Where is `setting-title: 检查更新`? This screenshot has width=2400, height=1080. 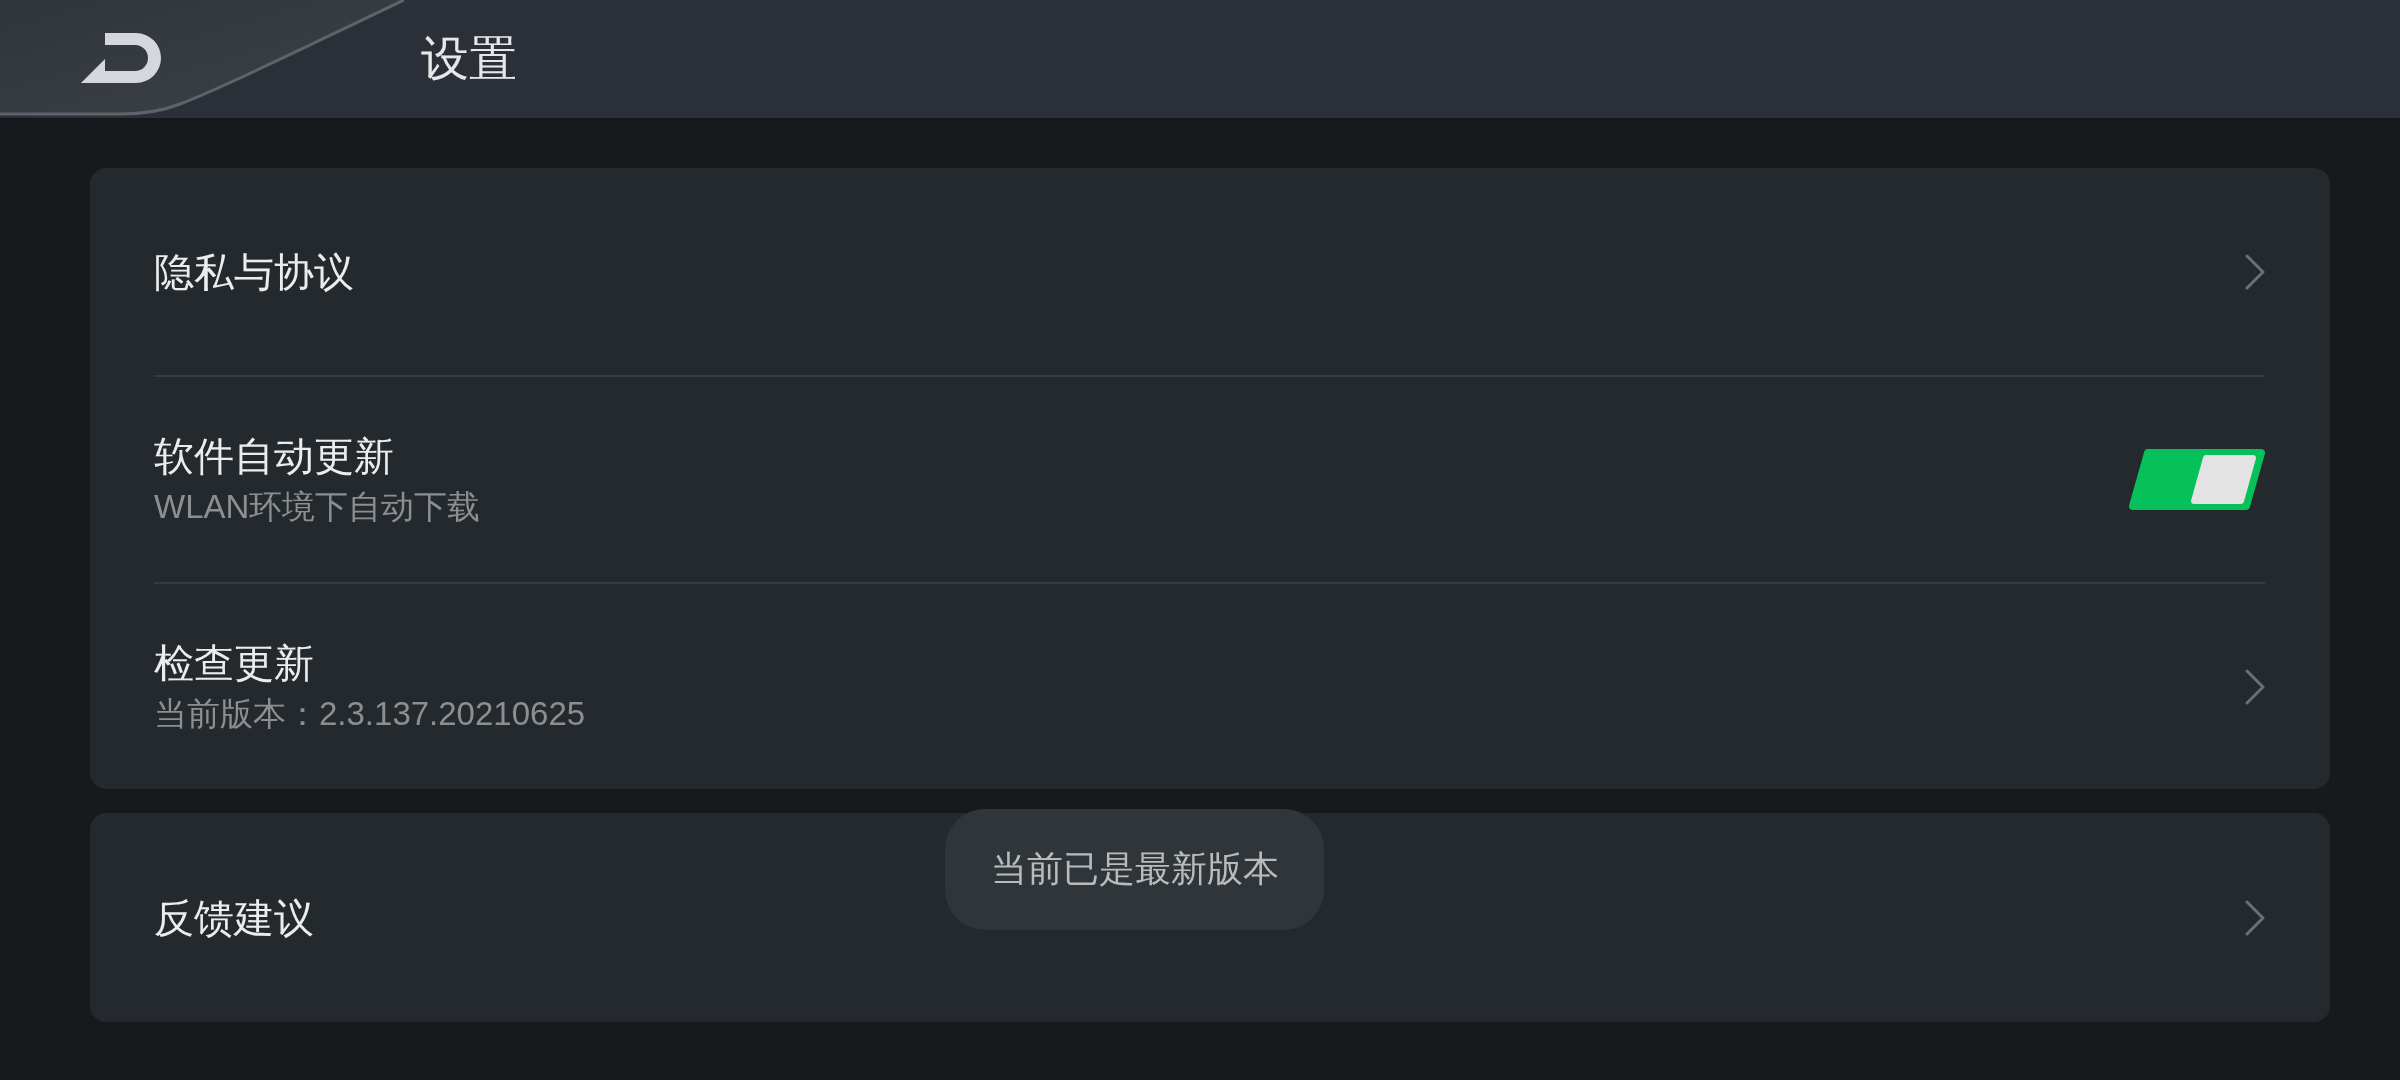 setting-title: 检查更新 is located at coordinates (234, 663).